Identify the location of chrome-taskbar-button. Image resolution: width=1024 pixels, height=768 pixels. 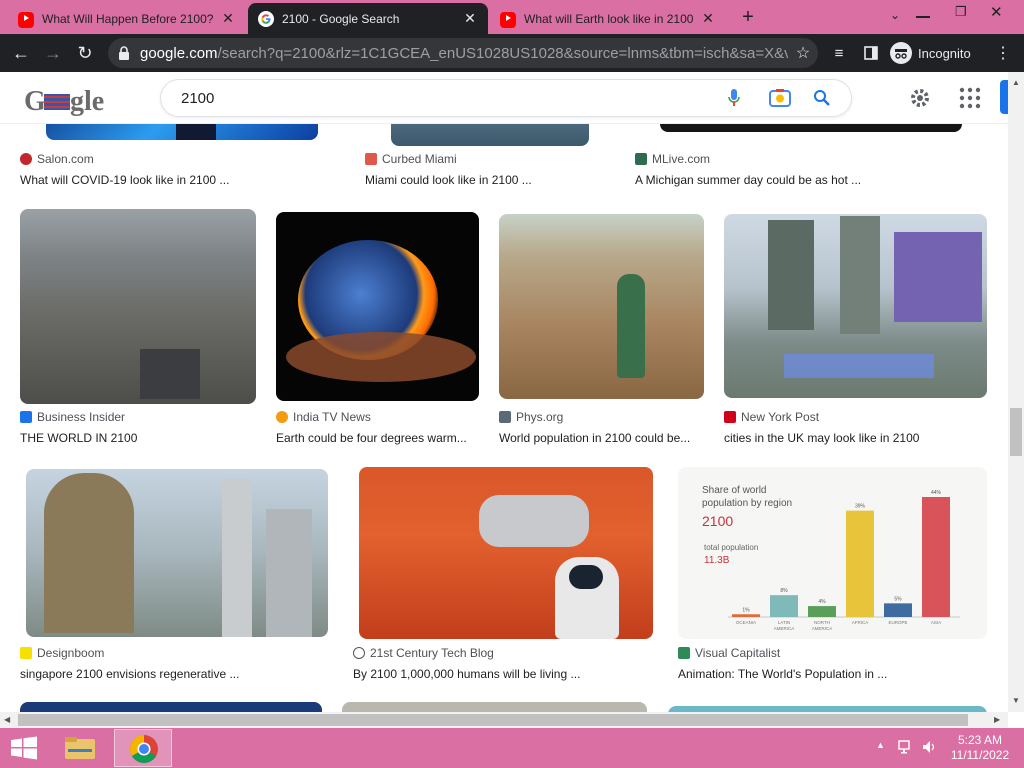
(143, 748).